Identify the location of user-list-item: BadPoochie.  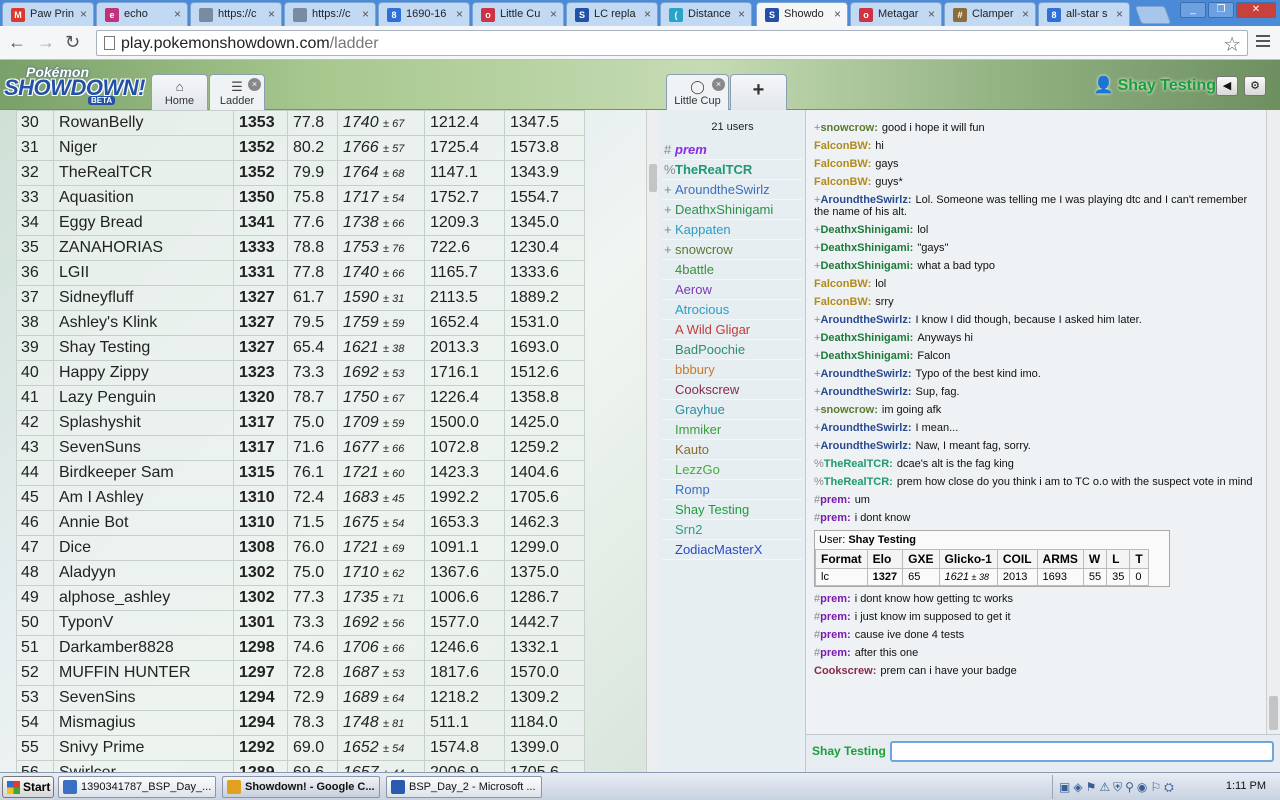
(732, 350).